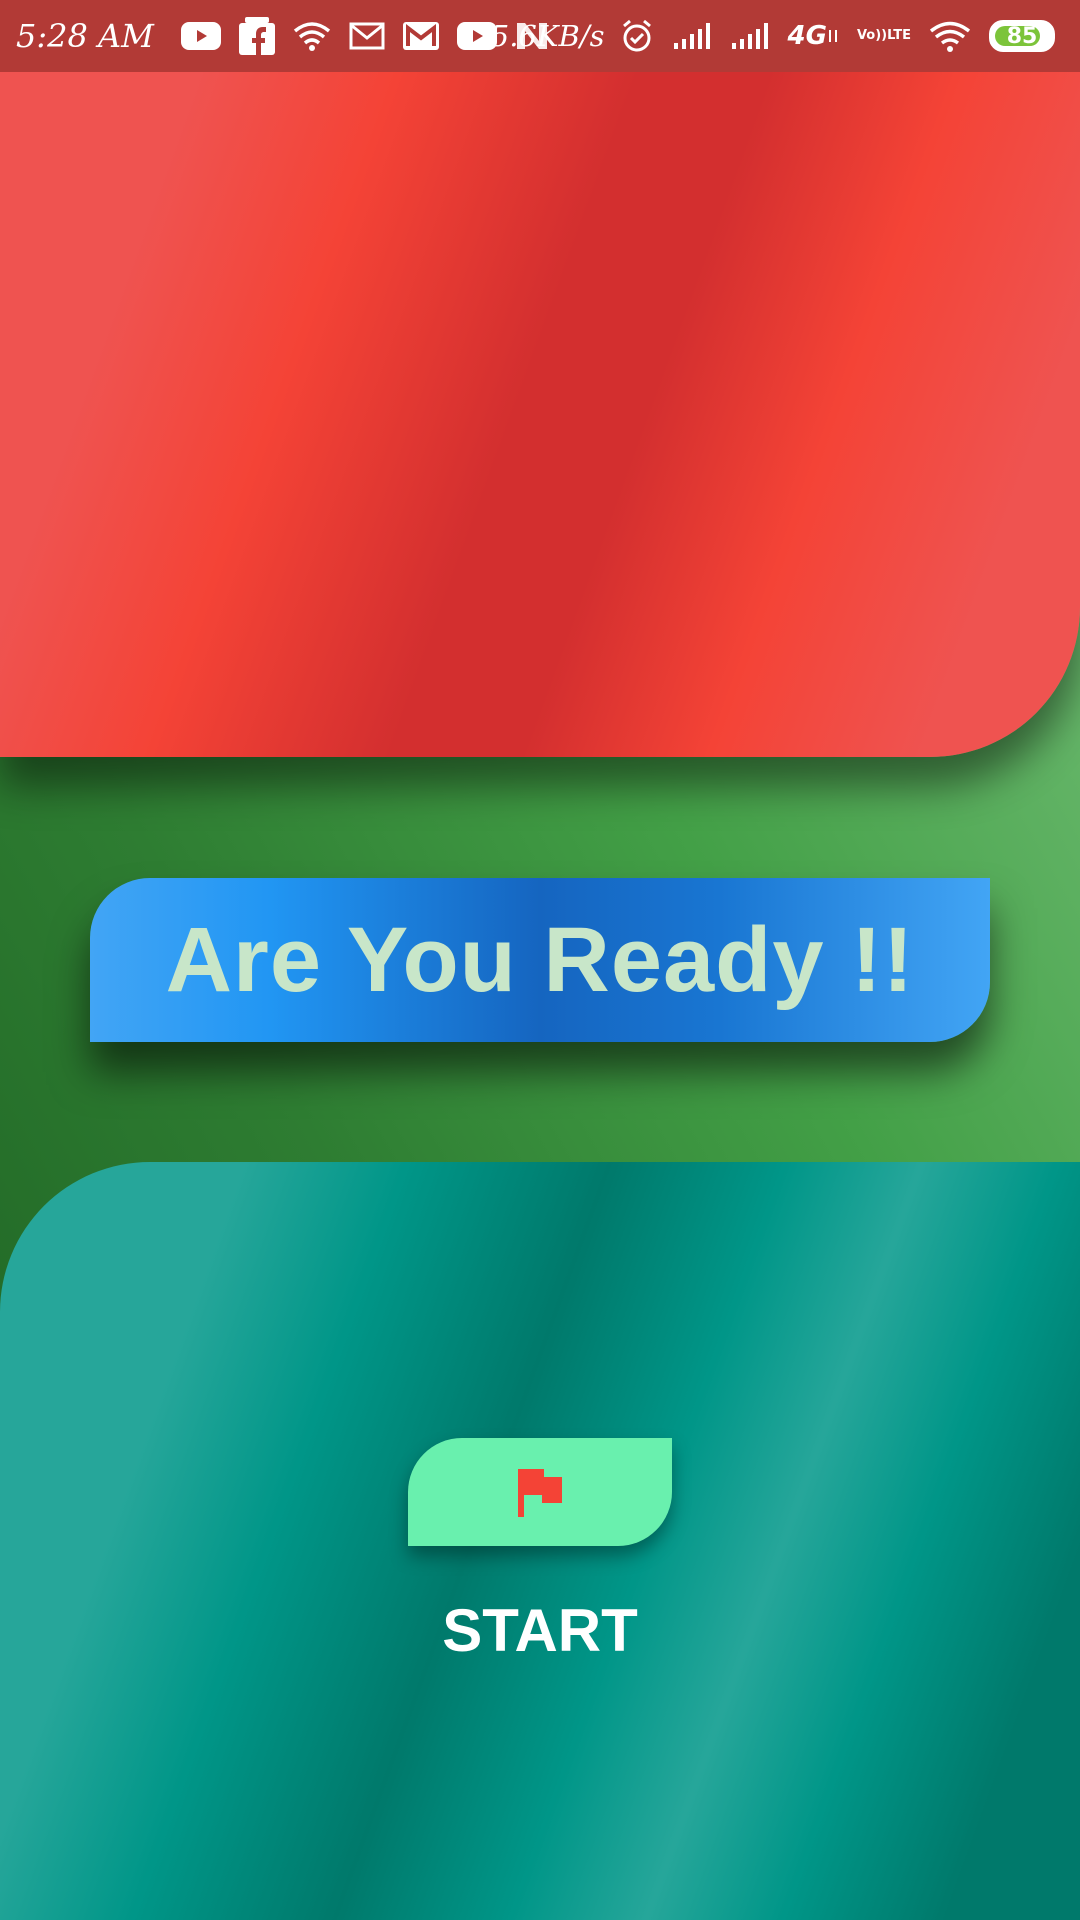 The width and height of the screenshot is (1080, 1920). I want to click on gmail-icon, so click(420, 36).